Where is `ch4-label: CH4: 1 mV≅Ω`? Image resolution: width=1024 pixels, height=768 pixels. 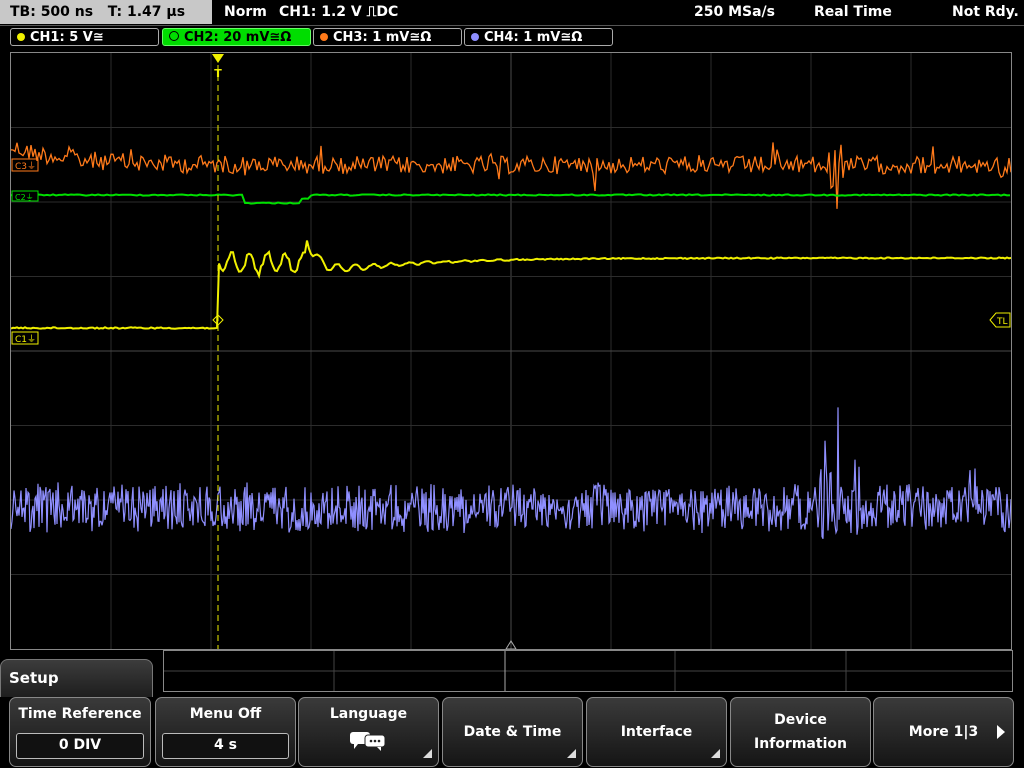 ch4-label: CH4: 1 mV≅Ω is located at coordinates (533, 37).